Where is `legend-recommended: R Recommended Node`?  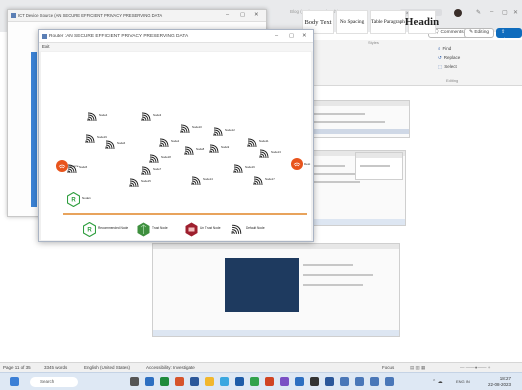
legend-recommended: R Recommended Node is located at coordinates (105, 229).